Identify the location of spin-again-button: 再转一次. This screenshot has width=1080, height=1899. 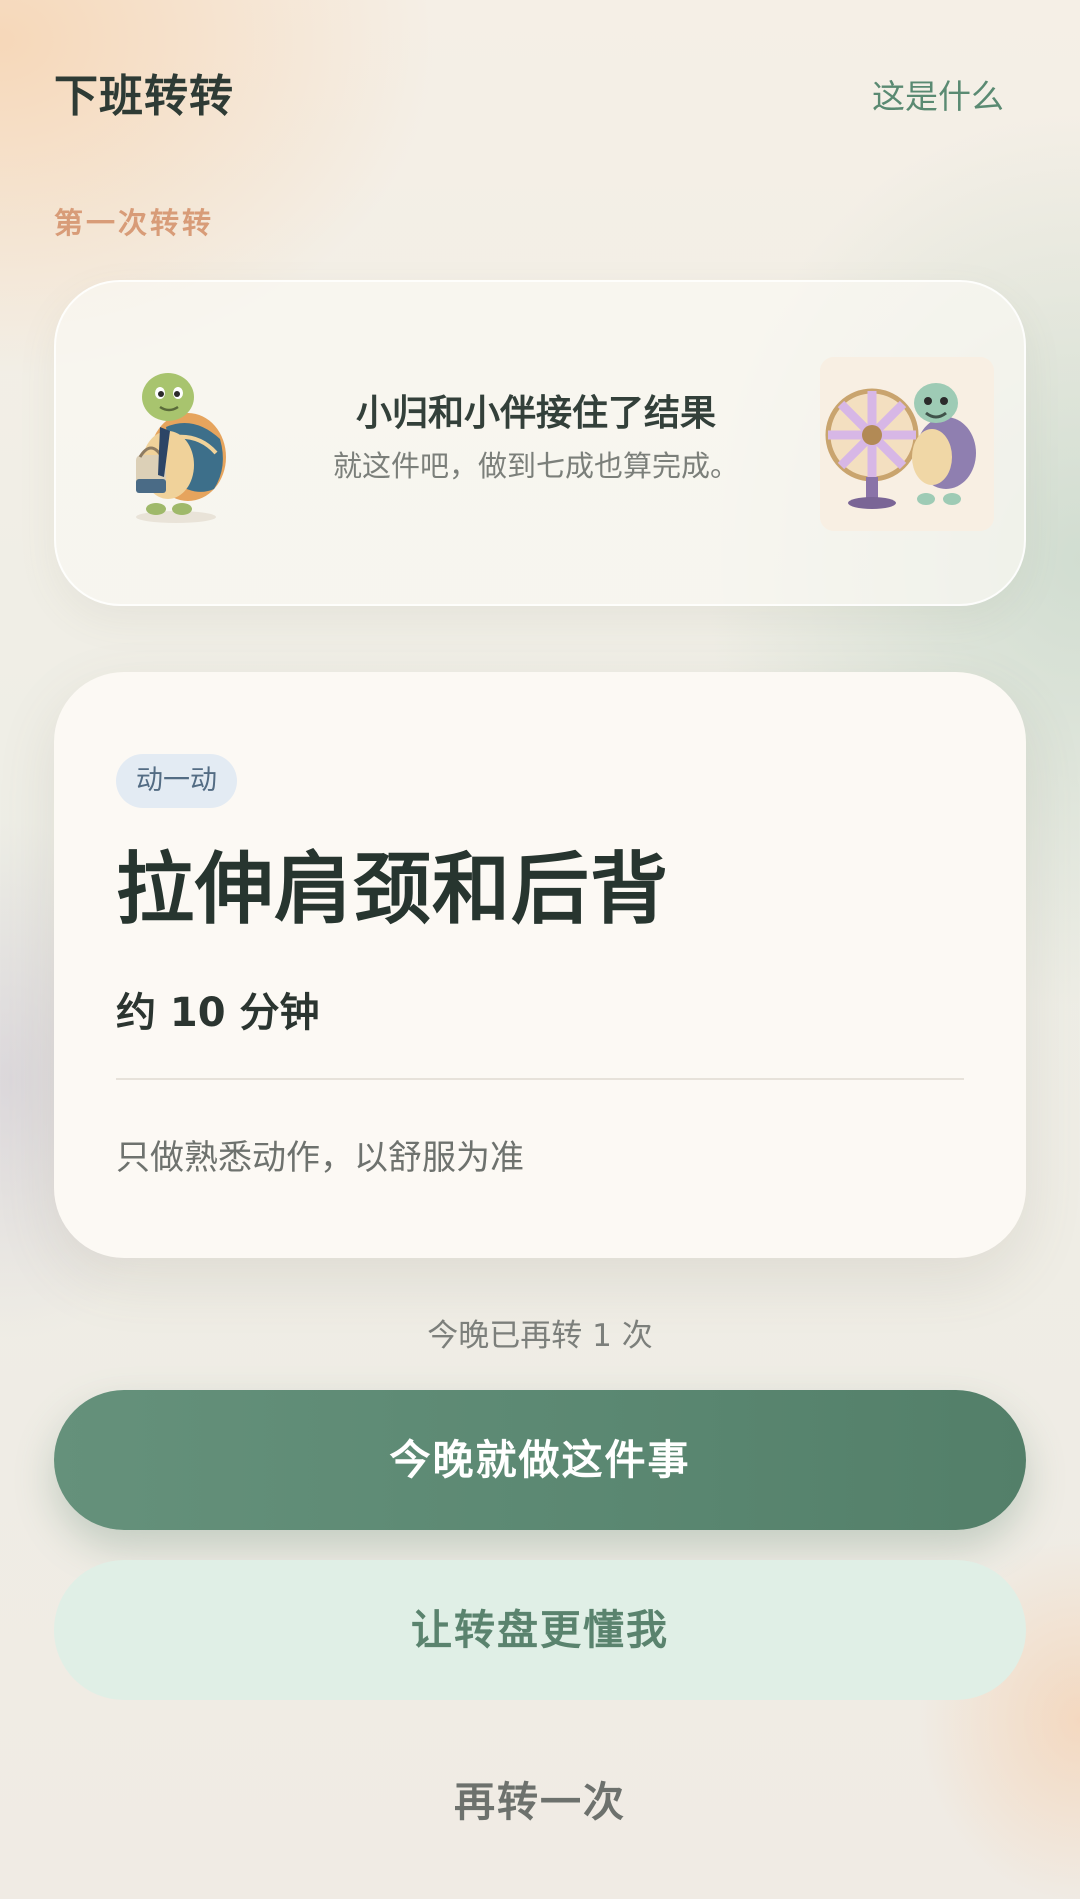
(540, 1798).